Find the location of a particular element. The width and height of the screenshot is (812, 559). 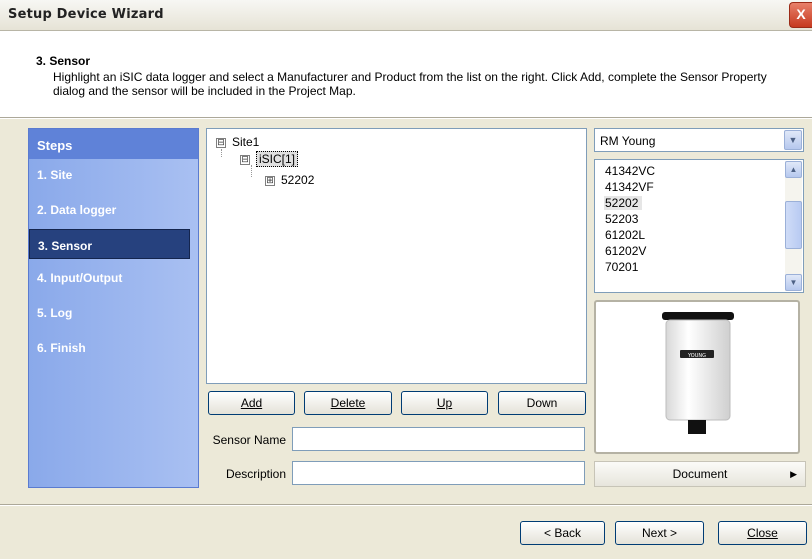

tree-node-logger: ⊟ iSIC[1] is located at coordinates (269, 159).